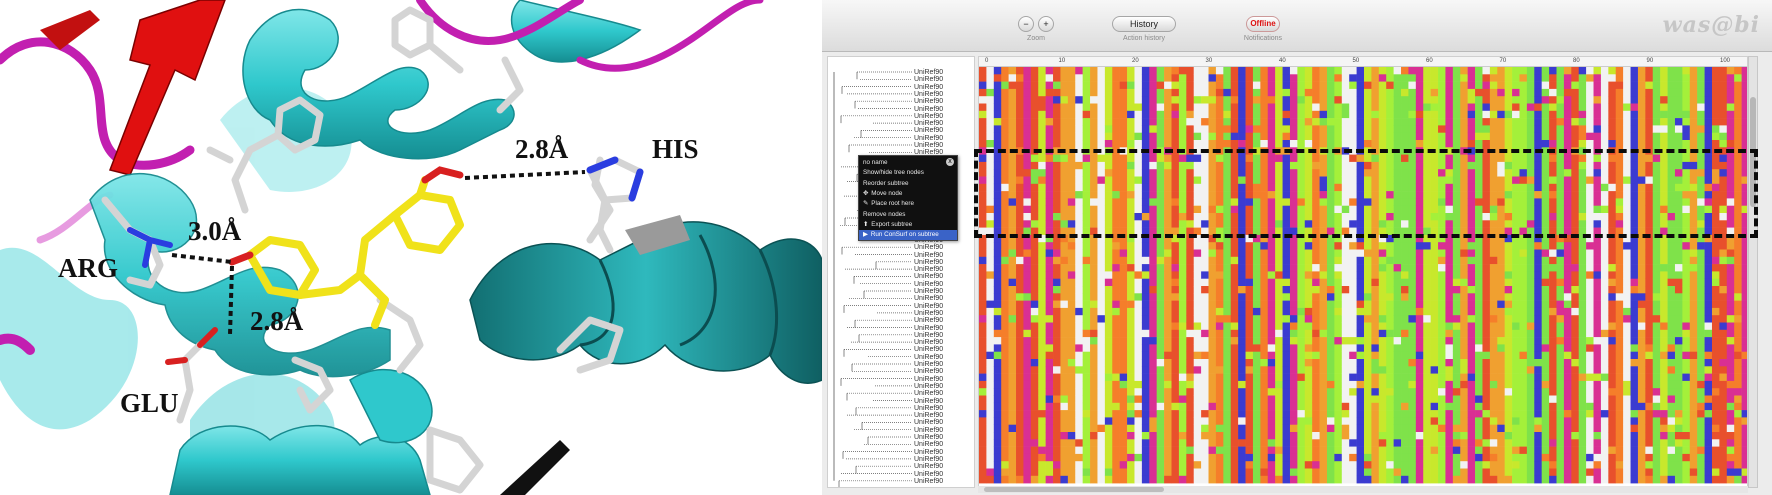  What do you see at coordinates (1026, 24) in the screenshot?
I see `zoom-out-button: −` at bounding box center [1026, 24].